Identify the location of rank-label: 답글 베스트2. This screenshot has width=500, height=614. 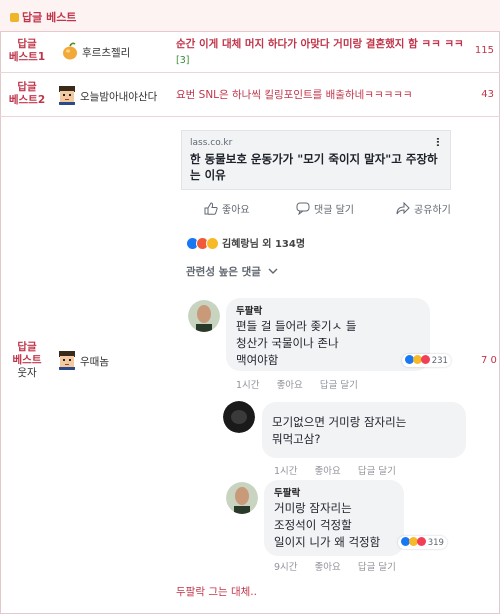
(27, 93).